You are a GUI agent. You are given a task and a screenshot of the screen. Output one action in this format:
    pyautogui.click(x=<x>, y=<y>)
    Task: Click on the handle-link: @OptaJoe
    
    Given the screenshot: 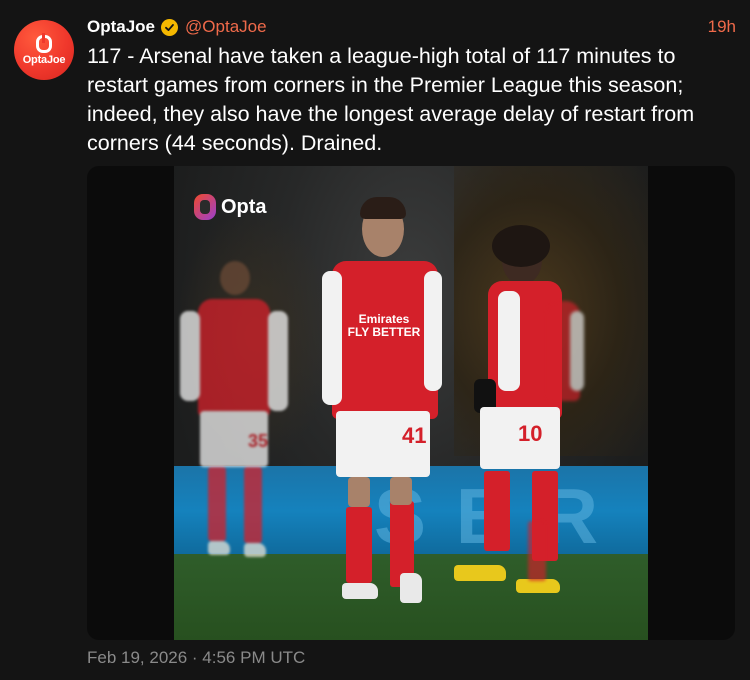 What is the action you would take?
    pyautogui.click(x=226, y=27)
    